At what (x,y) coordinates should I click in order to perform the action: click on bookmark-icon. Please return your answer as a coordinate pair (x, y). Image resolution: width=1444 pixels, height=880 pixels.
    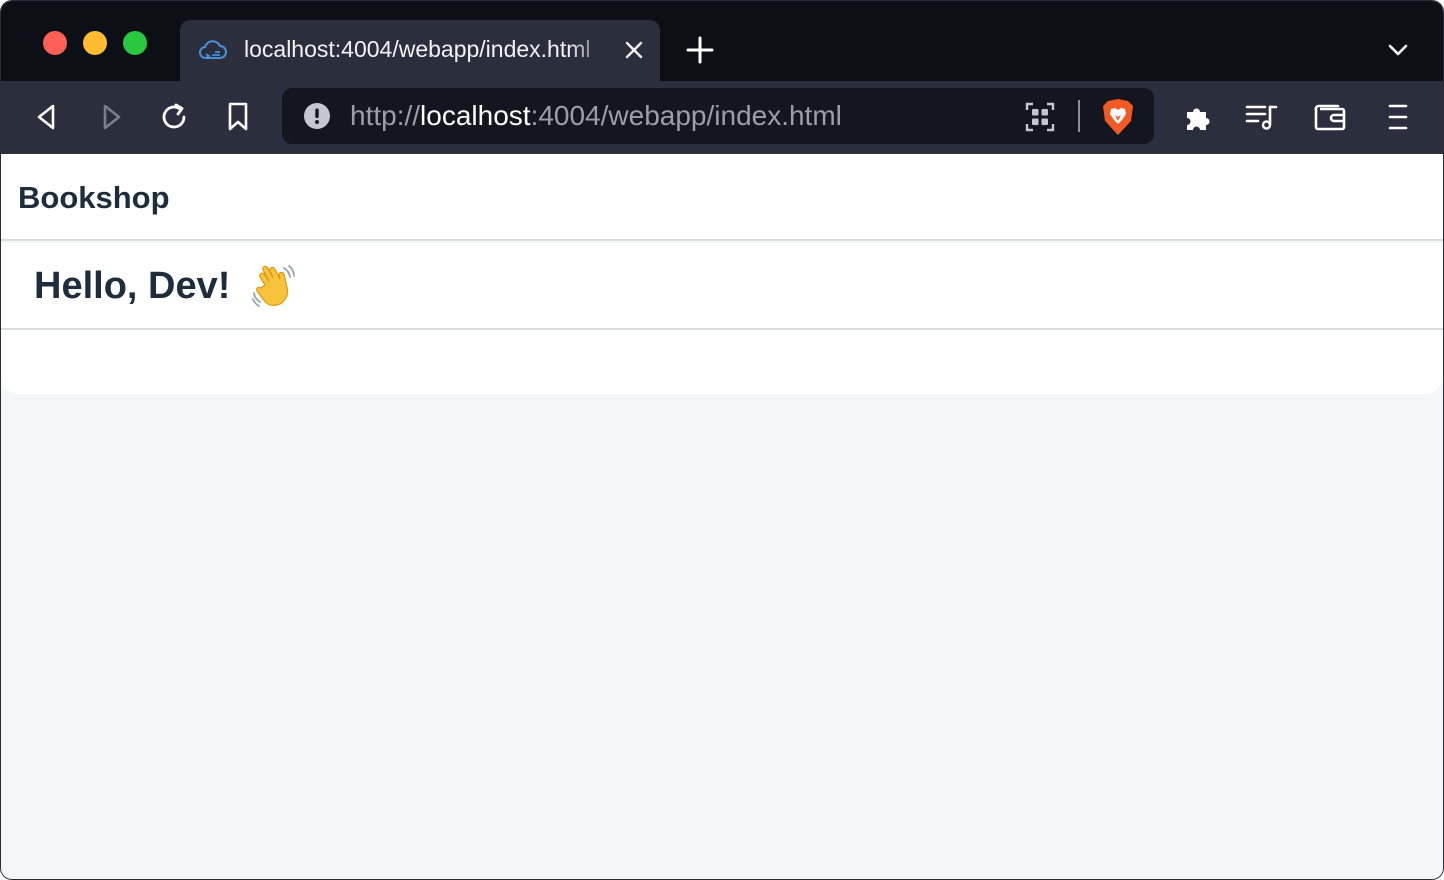
    Looking at the image, I should click on (238, 117).